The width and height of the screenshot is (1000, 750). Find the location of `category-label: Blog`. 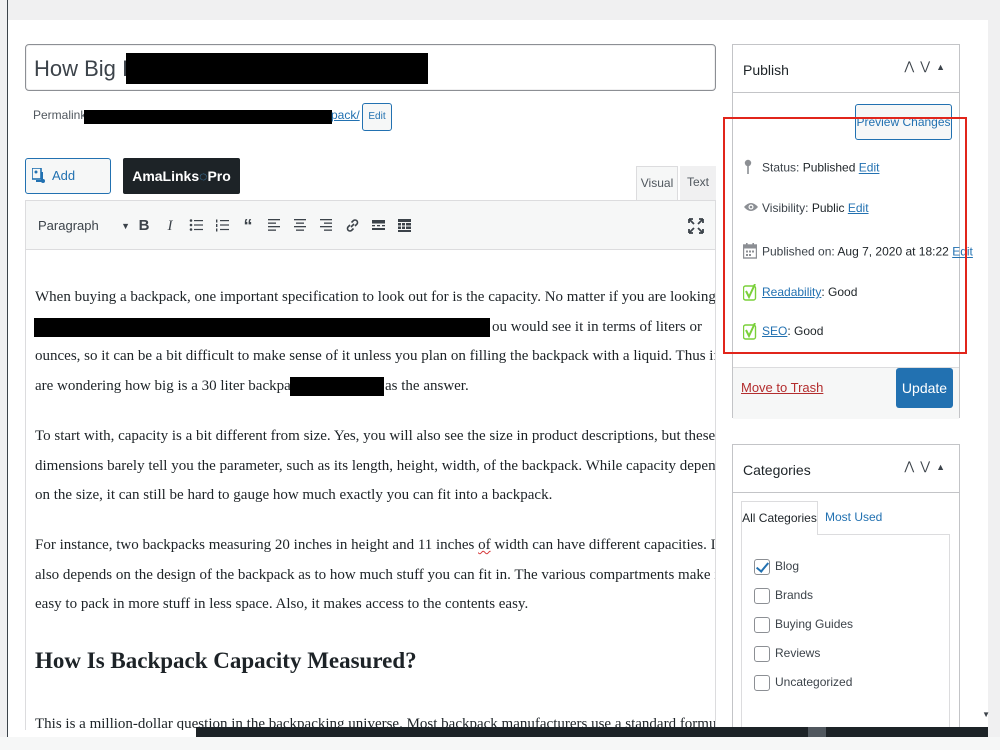

category-label: Blog is located at coordinates (787, 566).